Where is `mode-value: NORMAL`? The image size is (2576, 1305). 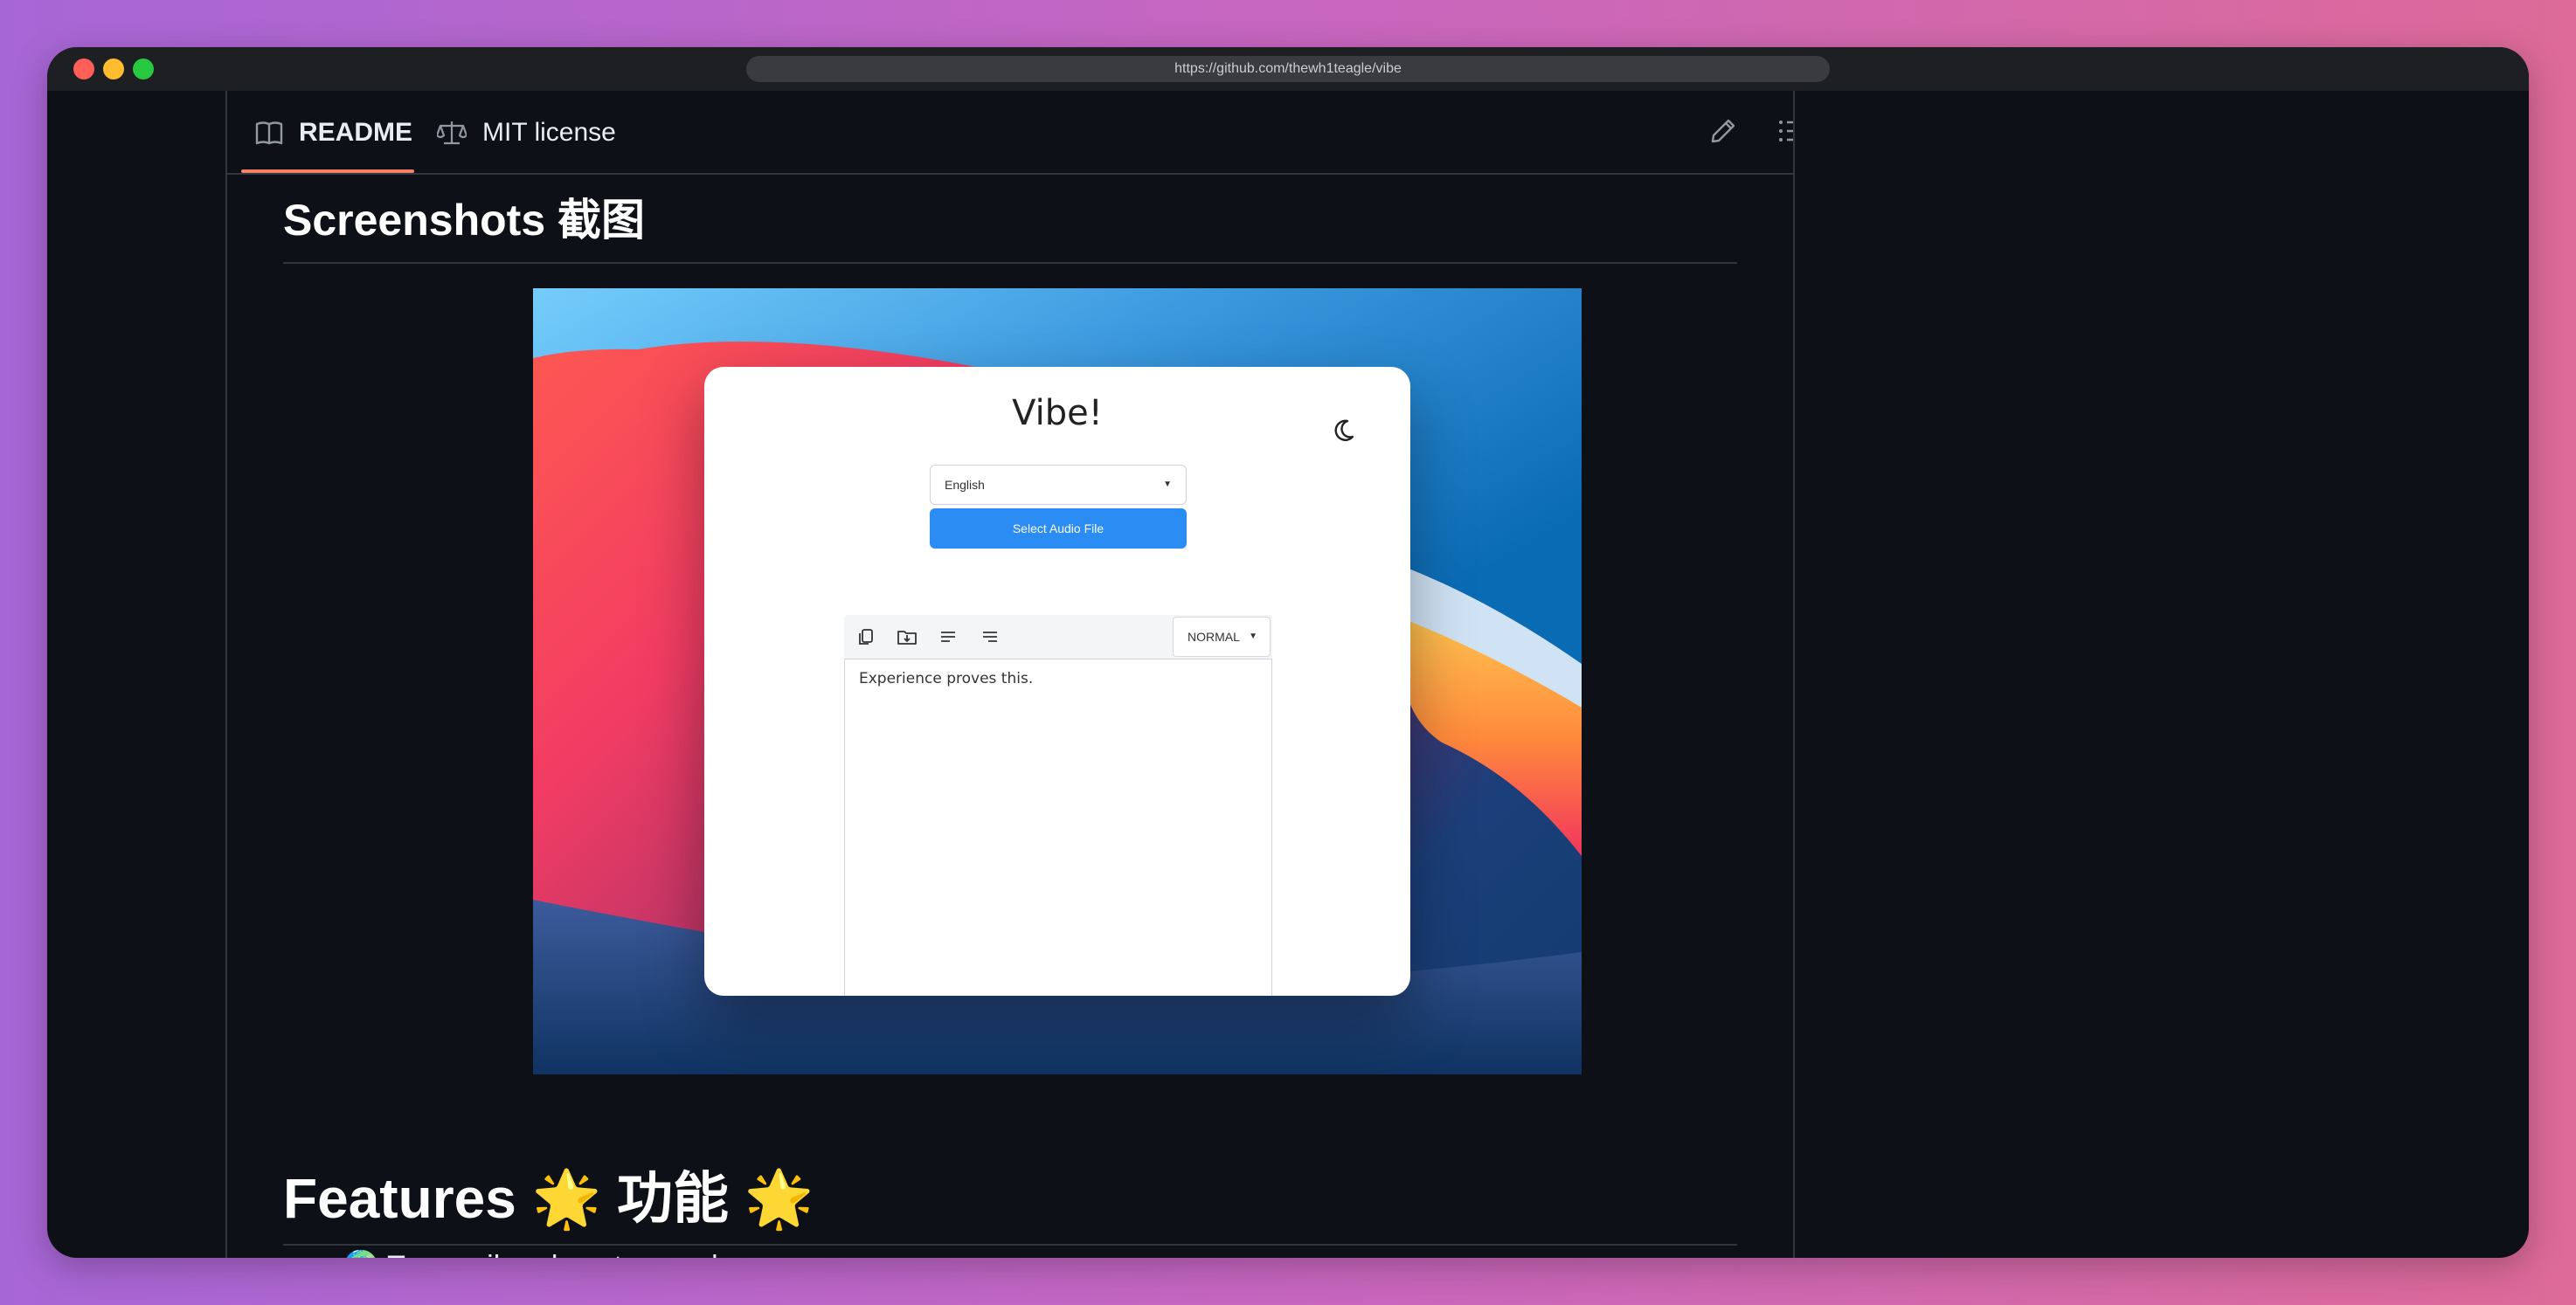 mode-value: NORMAL is located at coordinates (1214, 637).